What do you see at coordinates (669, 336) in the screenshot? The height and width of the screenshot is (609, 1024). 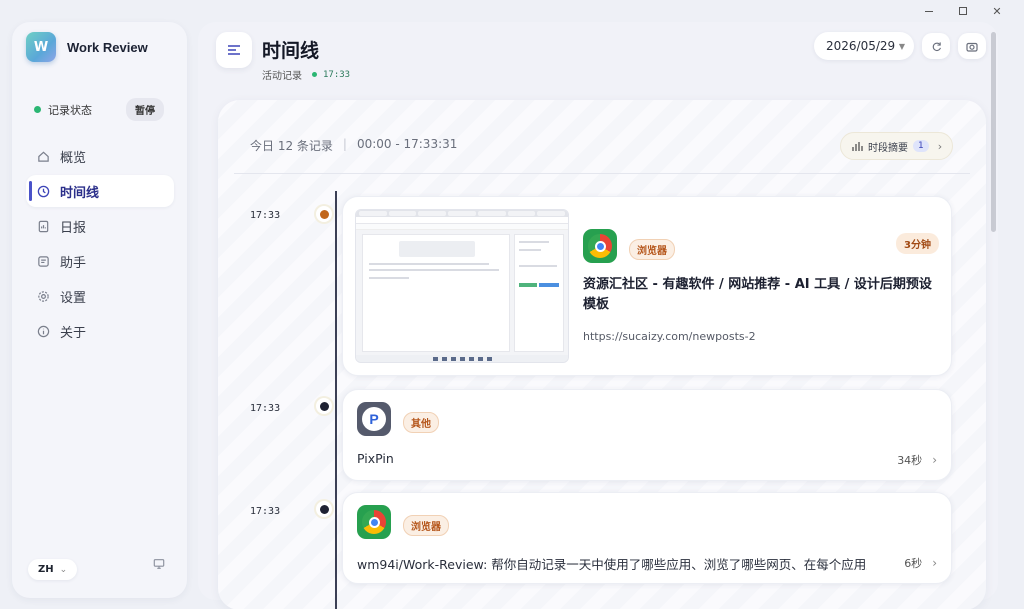 I see `activity-url: https://sucaizy.com/newposts-2` at bounding box center [669, 336].